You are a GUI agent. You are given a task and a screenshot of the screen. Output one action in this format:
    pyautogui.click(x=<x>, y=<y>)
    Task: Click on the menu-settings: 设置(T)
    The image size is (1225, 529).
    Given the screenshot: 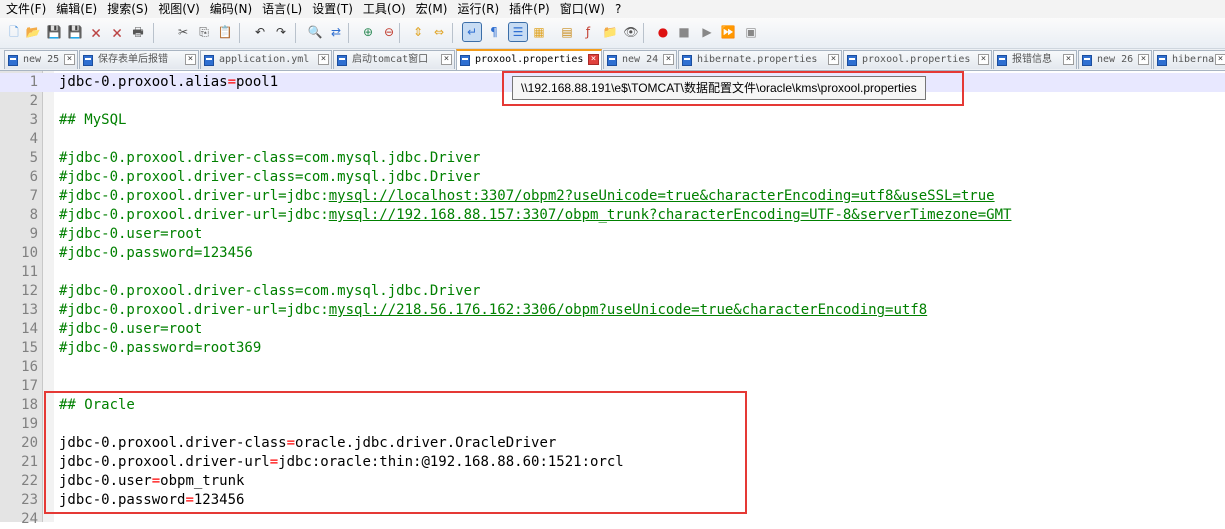 What is the action you would take?
    pyautogui.click(x=329, y=9)
    